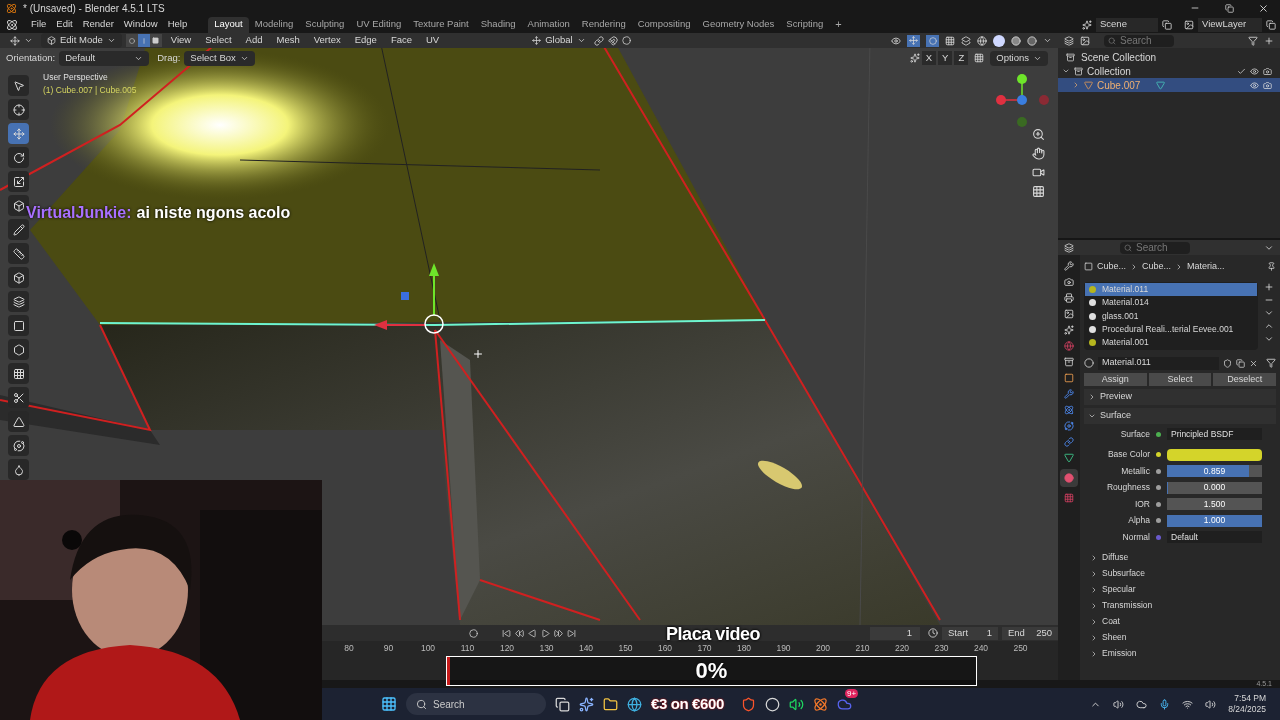 The height and width of the screenshot is (720, 1280). Describe the element at coordinates (498, 24) in the screenshot. I see `workspace-tab: Shading` at that location.